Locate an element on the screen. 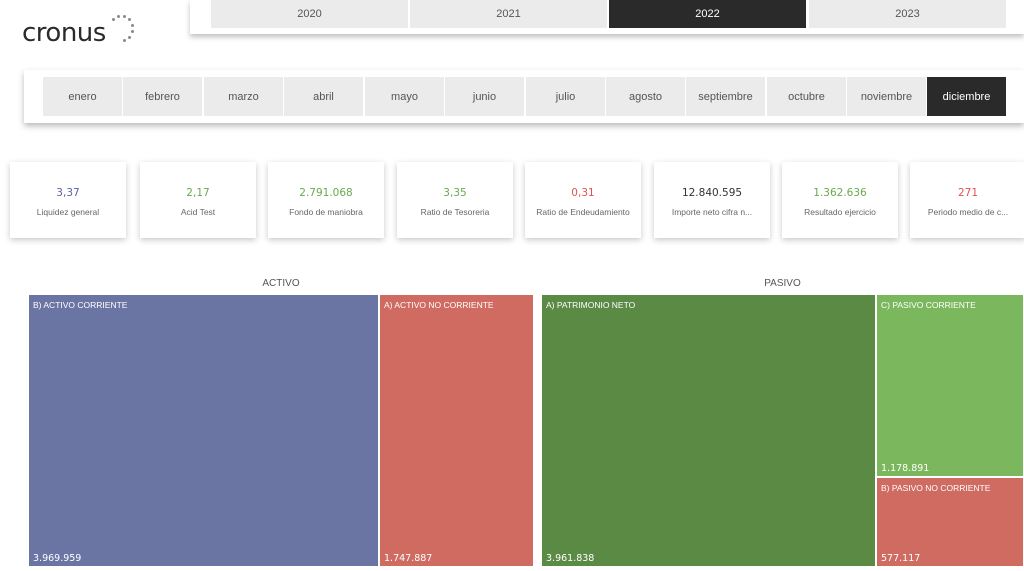 The image size is (1024, 571). kpi-value: 1.362.636 is located at coordinates (840, 193).